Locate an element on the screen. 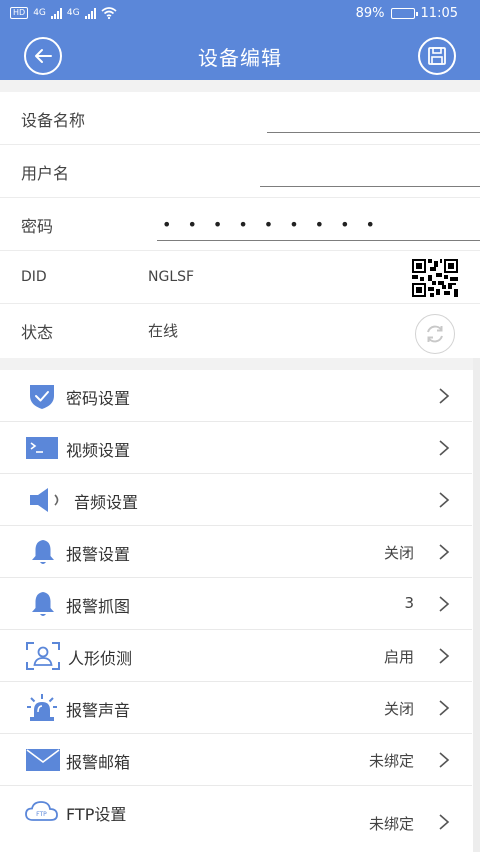  save-button is located at coordinates (437, 56).